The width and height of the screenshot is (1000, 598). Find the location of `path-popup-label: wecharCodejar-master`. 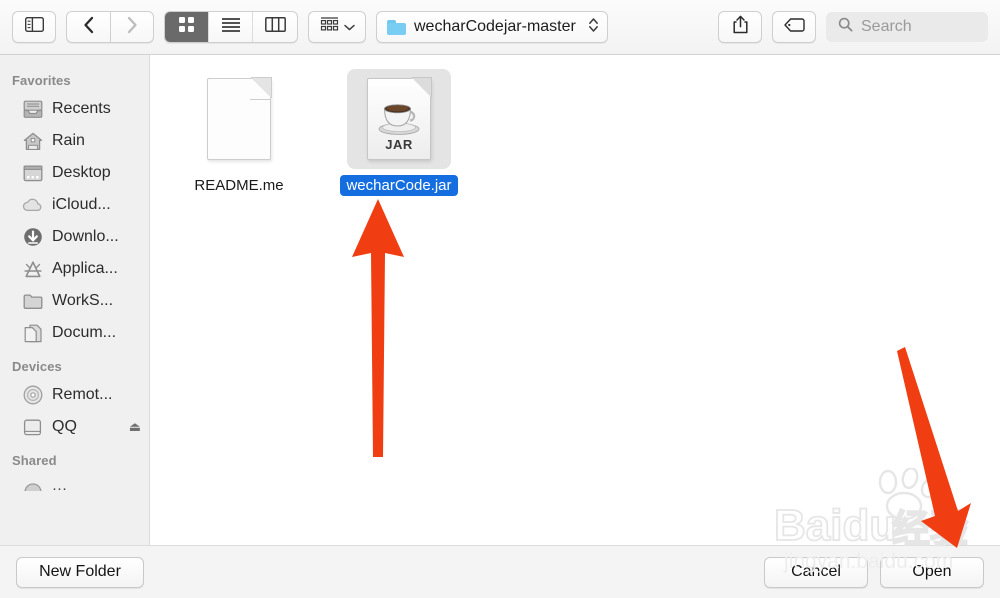

path-popup-label: wecharCodejar-master is located at coordinates (495, 26).